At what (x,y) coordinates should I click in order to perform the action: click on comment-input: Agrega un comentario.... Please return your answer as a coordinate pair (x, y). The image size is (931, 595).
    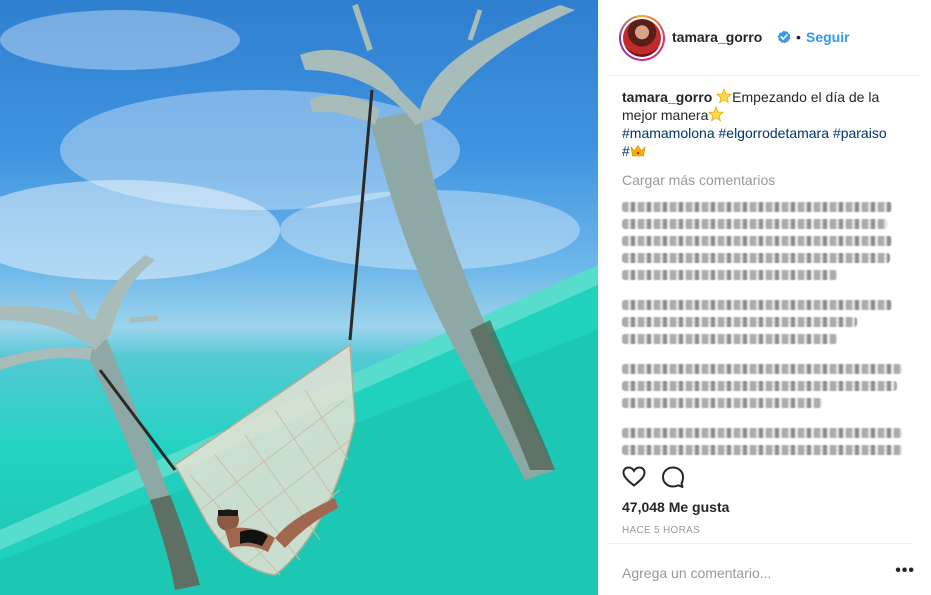
    Looking at the image, I should click on (696, 573).